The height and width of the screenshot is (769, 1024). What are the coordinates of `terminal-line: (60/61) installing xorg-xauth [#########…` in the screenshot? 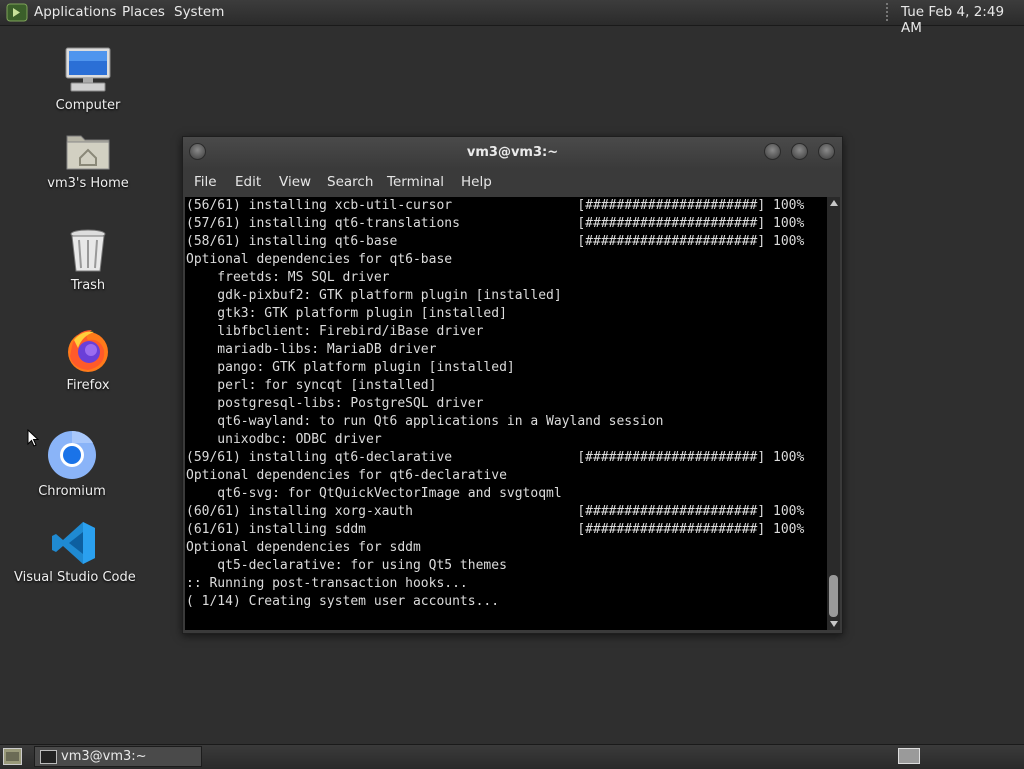 It's located at (495, 511).